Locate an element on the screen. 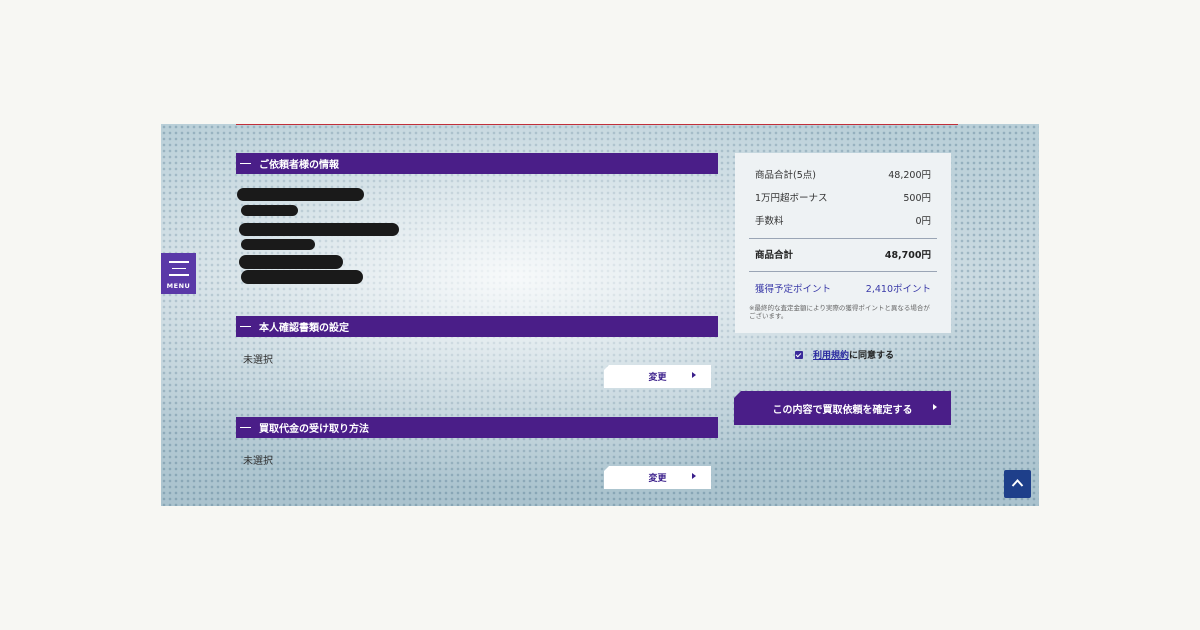 This screenshot has width=1200, height=630. summary-row-fee: 手数料 0円 is located at coordinates (843, 221).